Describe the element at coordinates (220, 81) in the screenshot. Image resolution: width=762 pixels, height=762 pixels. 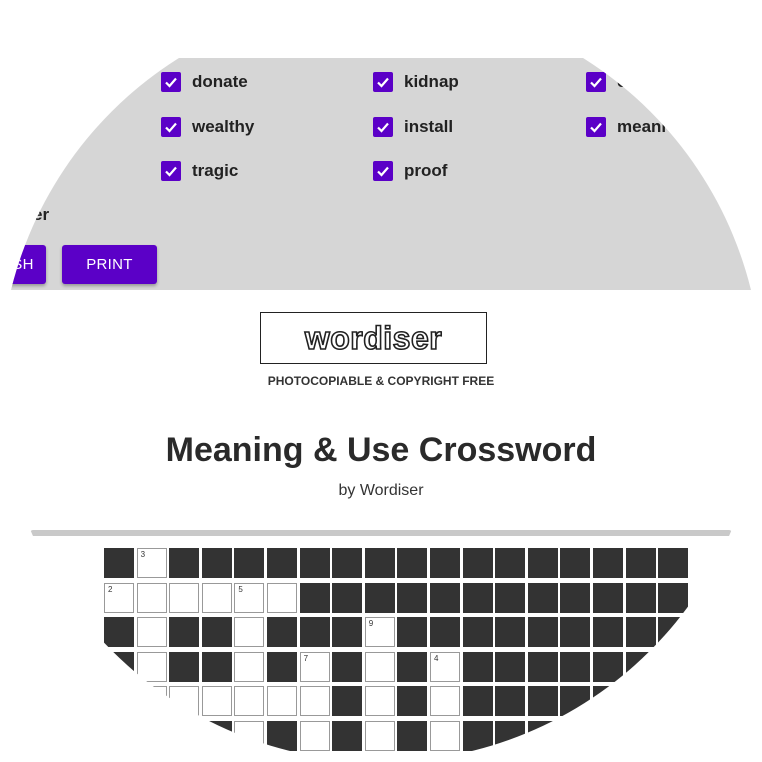
I see `word-label: donate` at that location.